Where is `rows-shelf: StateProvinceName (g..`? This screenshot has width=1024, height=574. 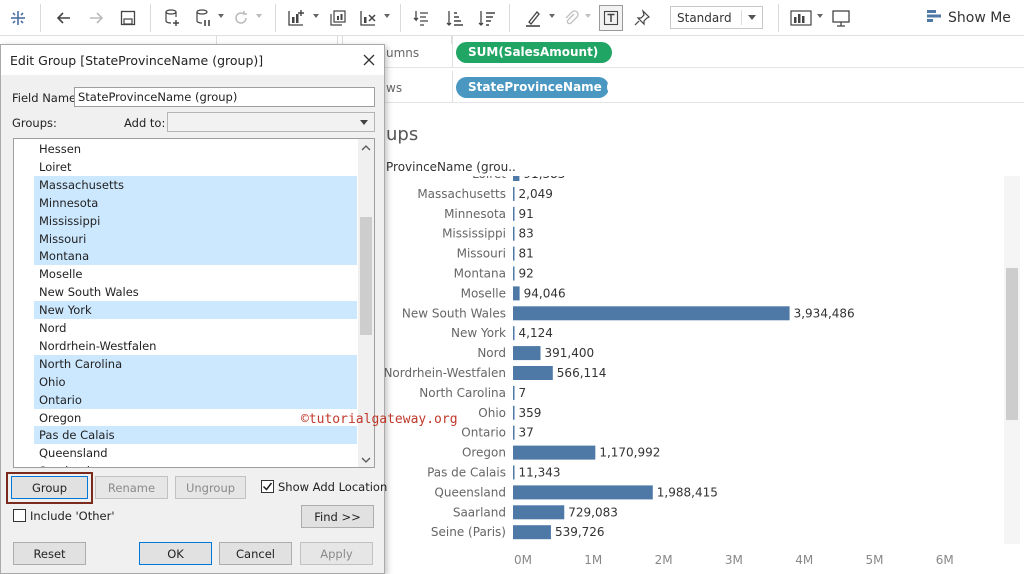 rows-shelf: StateProvinceName (g.. is located at coordinates (738, 87).